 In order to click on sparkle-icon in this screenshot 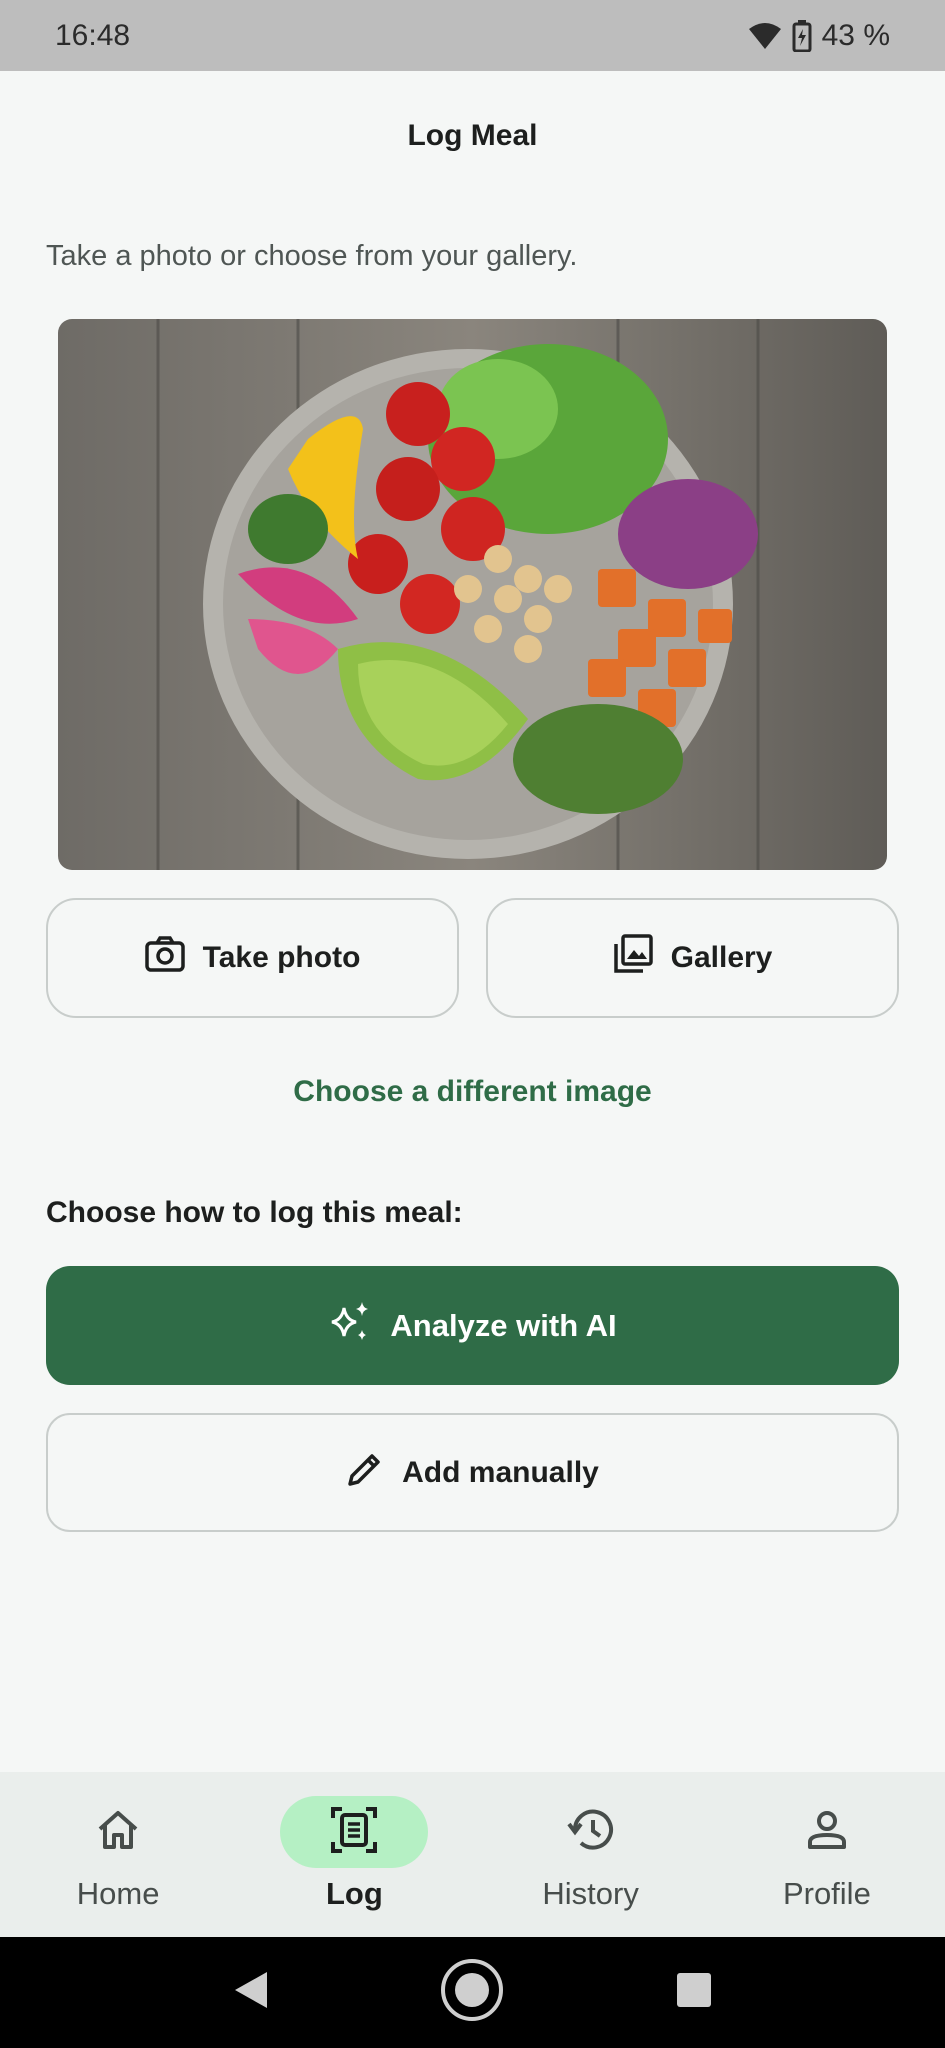, I will do `click(350, 1326)`.